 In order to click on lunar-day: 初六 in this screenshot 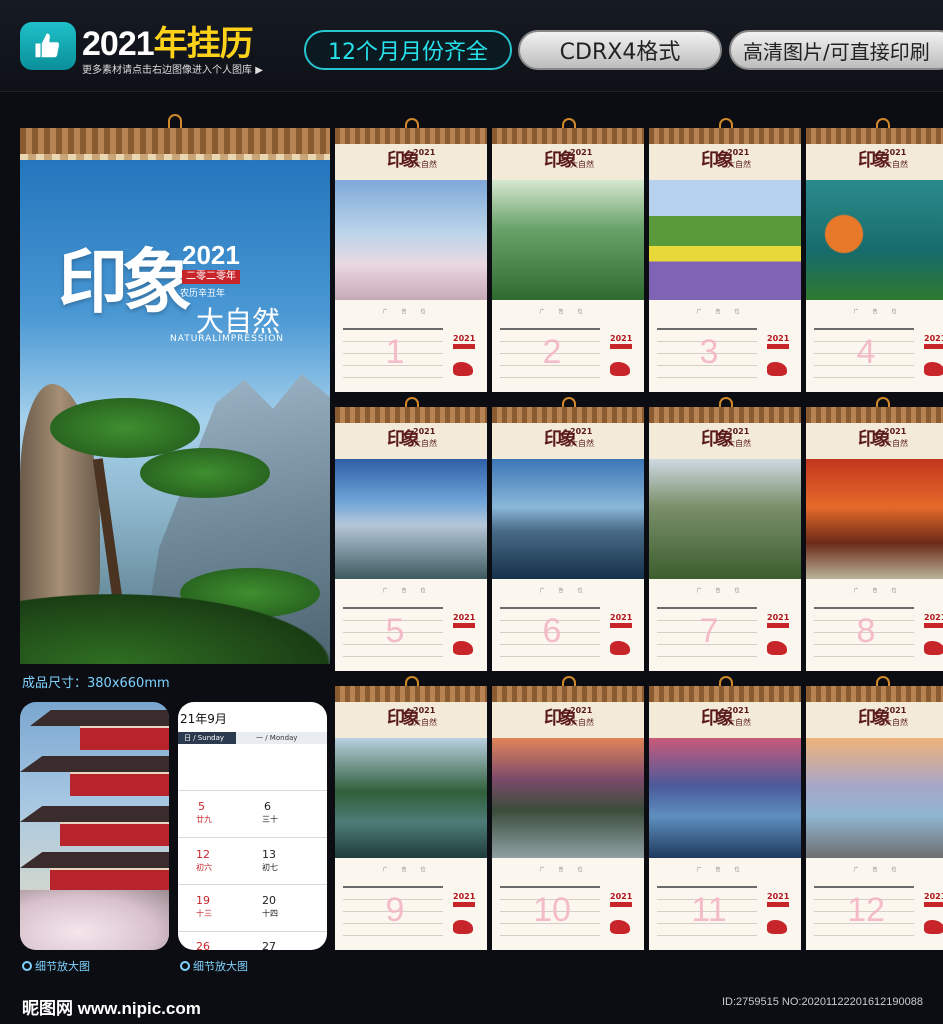, I will do `click(204, 867)`.